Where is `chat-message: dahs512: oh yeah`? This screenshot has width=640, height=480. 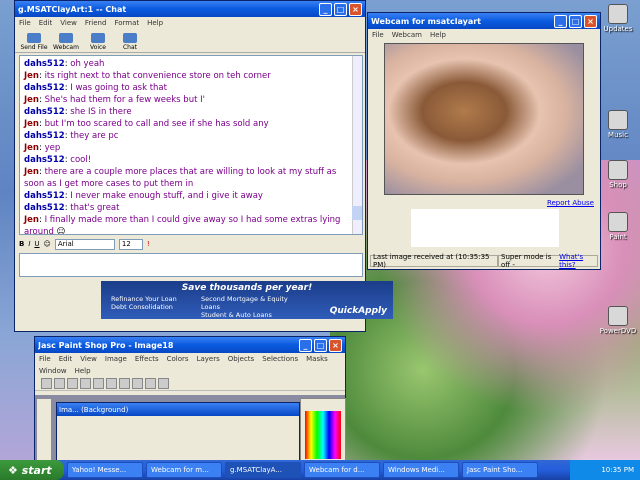
chat-message: dahs512: oh yeah is located at coordinates (64, 64).